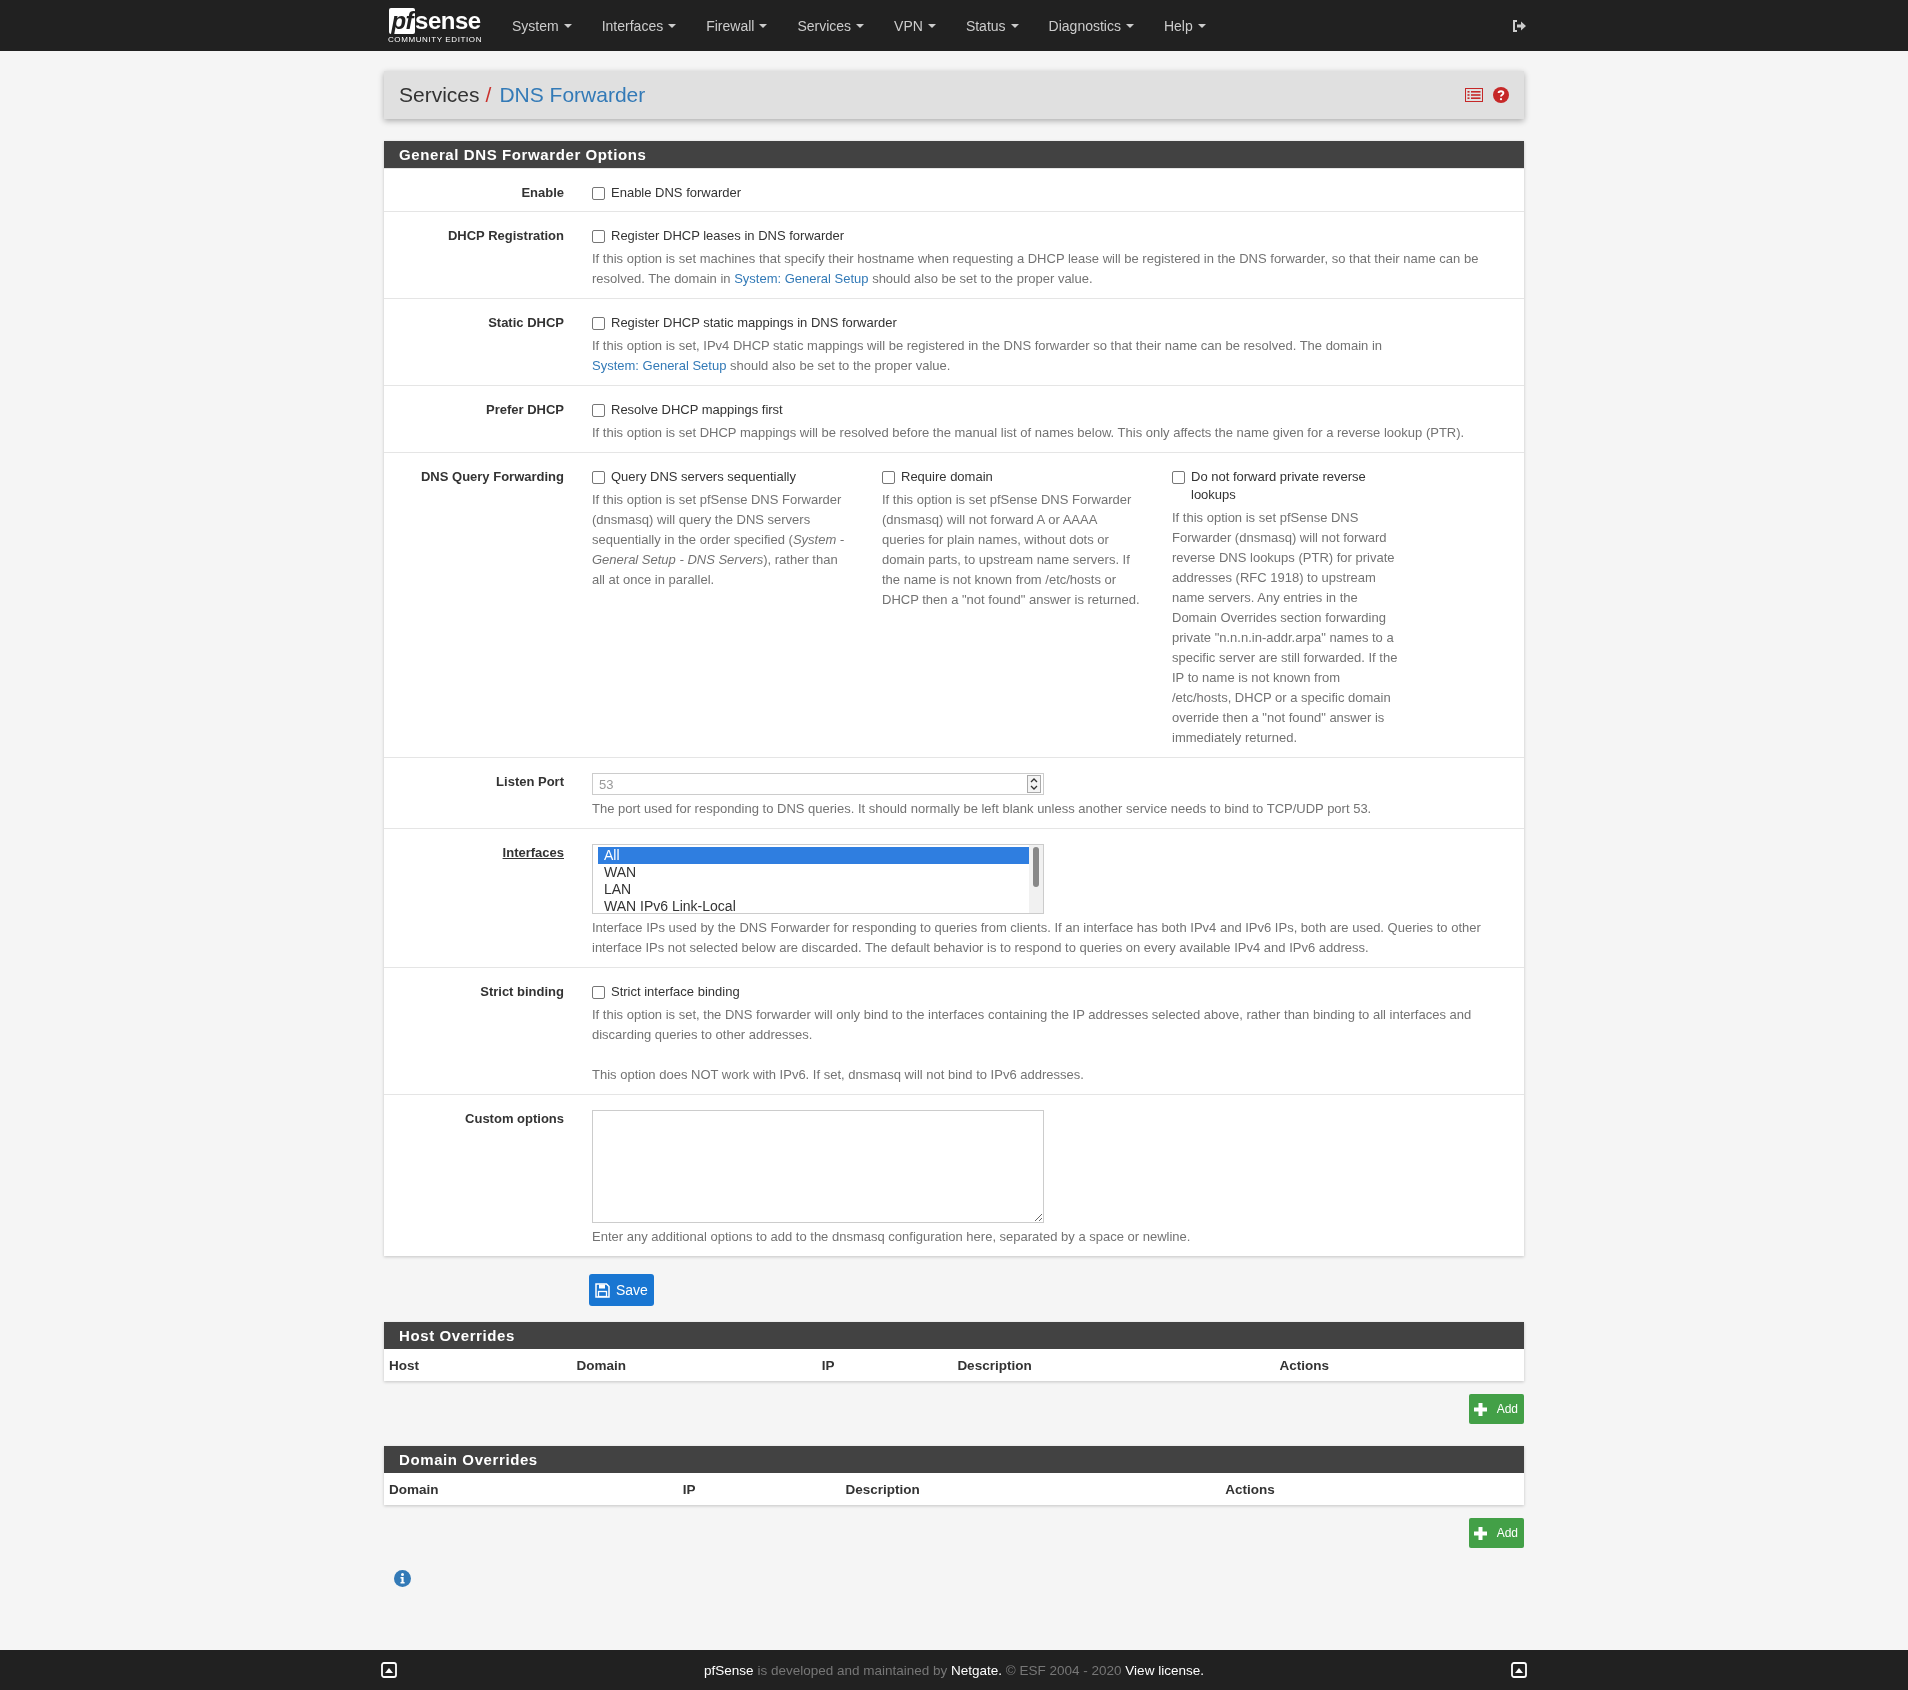 Image resolution: width=1908 pixels, height=1690 pixels. I want to click on info-icon, so click(402, 1578).